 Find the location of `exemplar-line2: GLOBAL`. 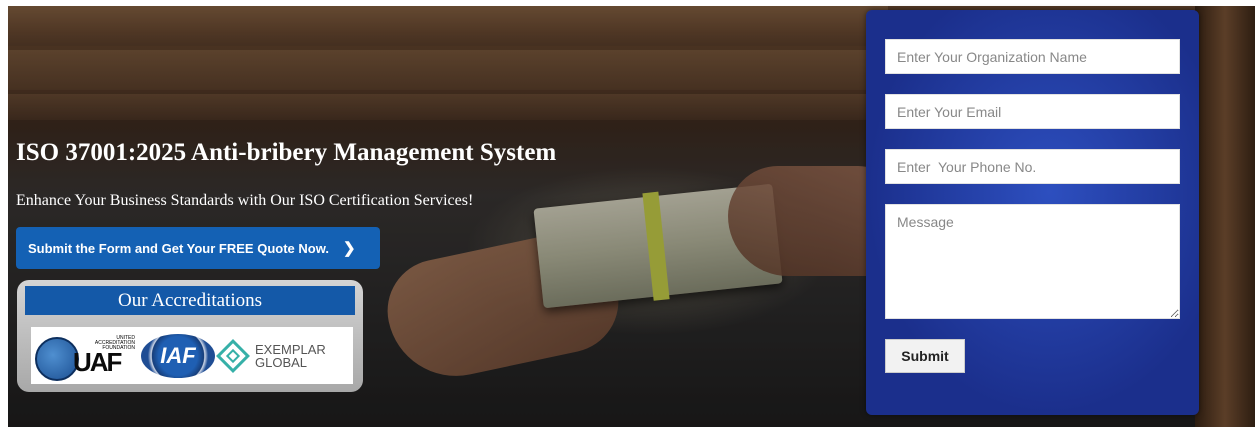

exemplar-line2: GLOBAL is located at coordinates (281, 362).